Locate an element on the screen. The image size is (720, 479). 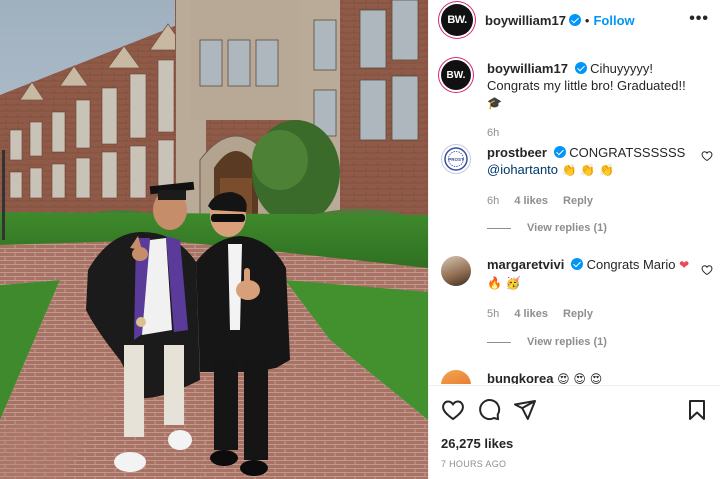
caption-time: 6h is located at coordinates (493, 133).